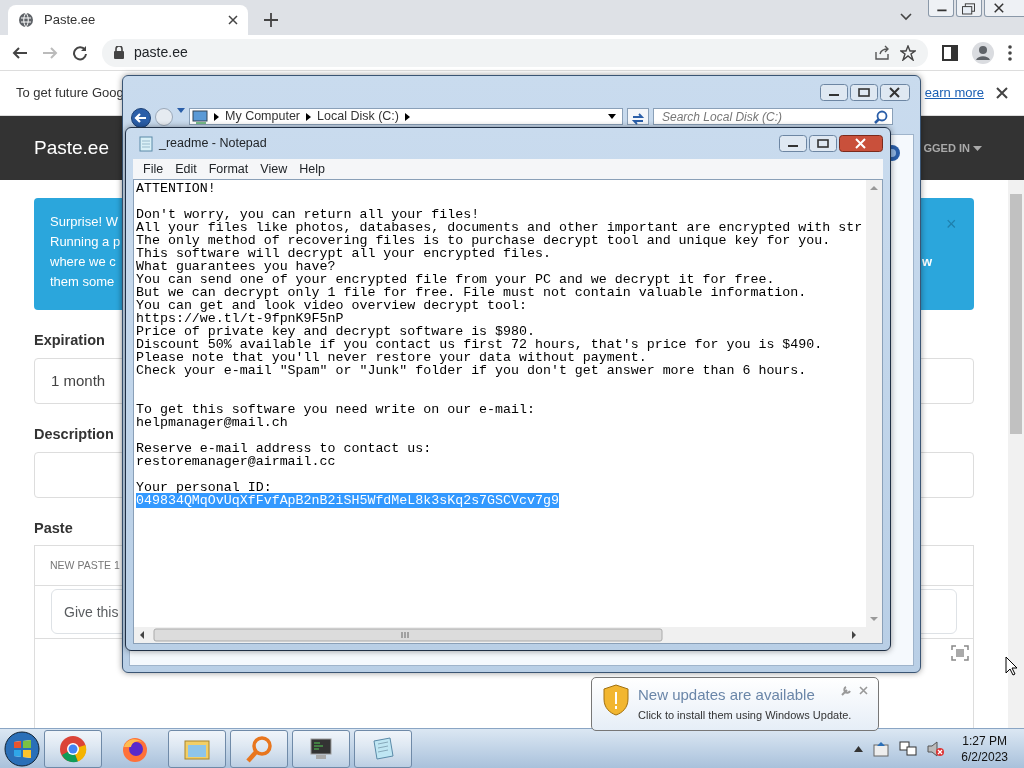 The height and width of the screenshot is (768, 1024). Describe the element at coordinates (455, 279) in the screenshot. I see `text-line: You can send one of your encrypted file from your PC and we decrypt it for free.` at that location.